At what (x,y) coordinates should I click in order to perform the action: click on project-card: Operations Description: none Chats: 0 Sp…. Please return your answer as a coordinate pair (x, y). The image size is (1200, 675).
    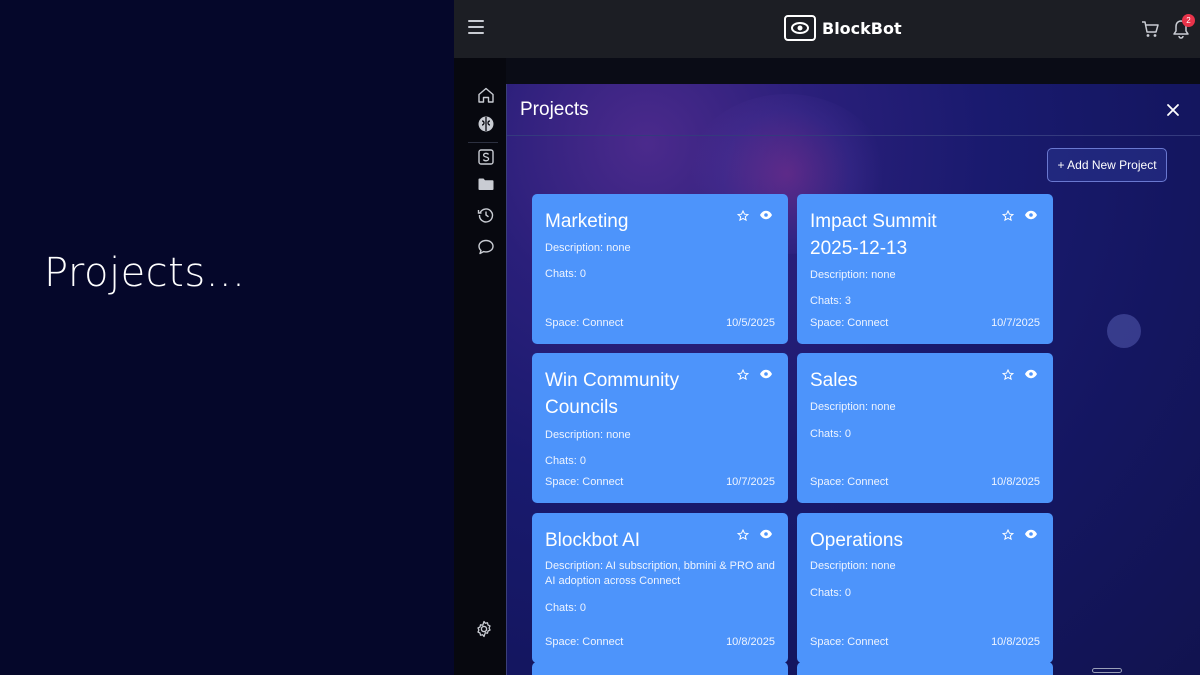
    Looking at the image, I should click on (925, 588).